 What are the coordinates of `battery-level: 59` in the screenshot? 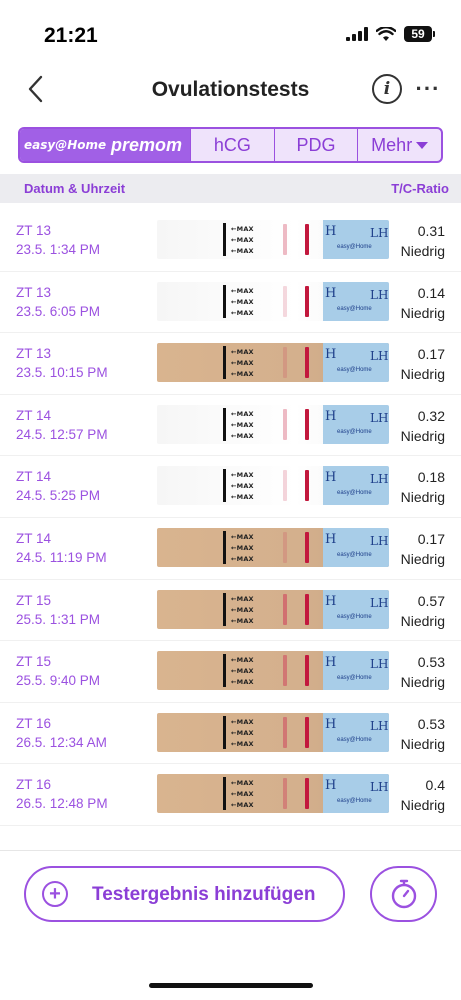 It's located at (418, 34).